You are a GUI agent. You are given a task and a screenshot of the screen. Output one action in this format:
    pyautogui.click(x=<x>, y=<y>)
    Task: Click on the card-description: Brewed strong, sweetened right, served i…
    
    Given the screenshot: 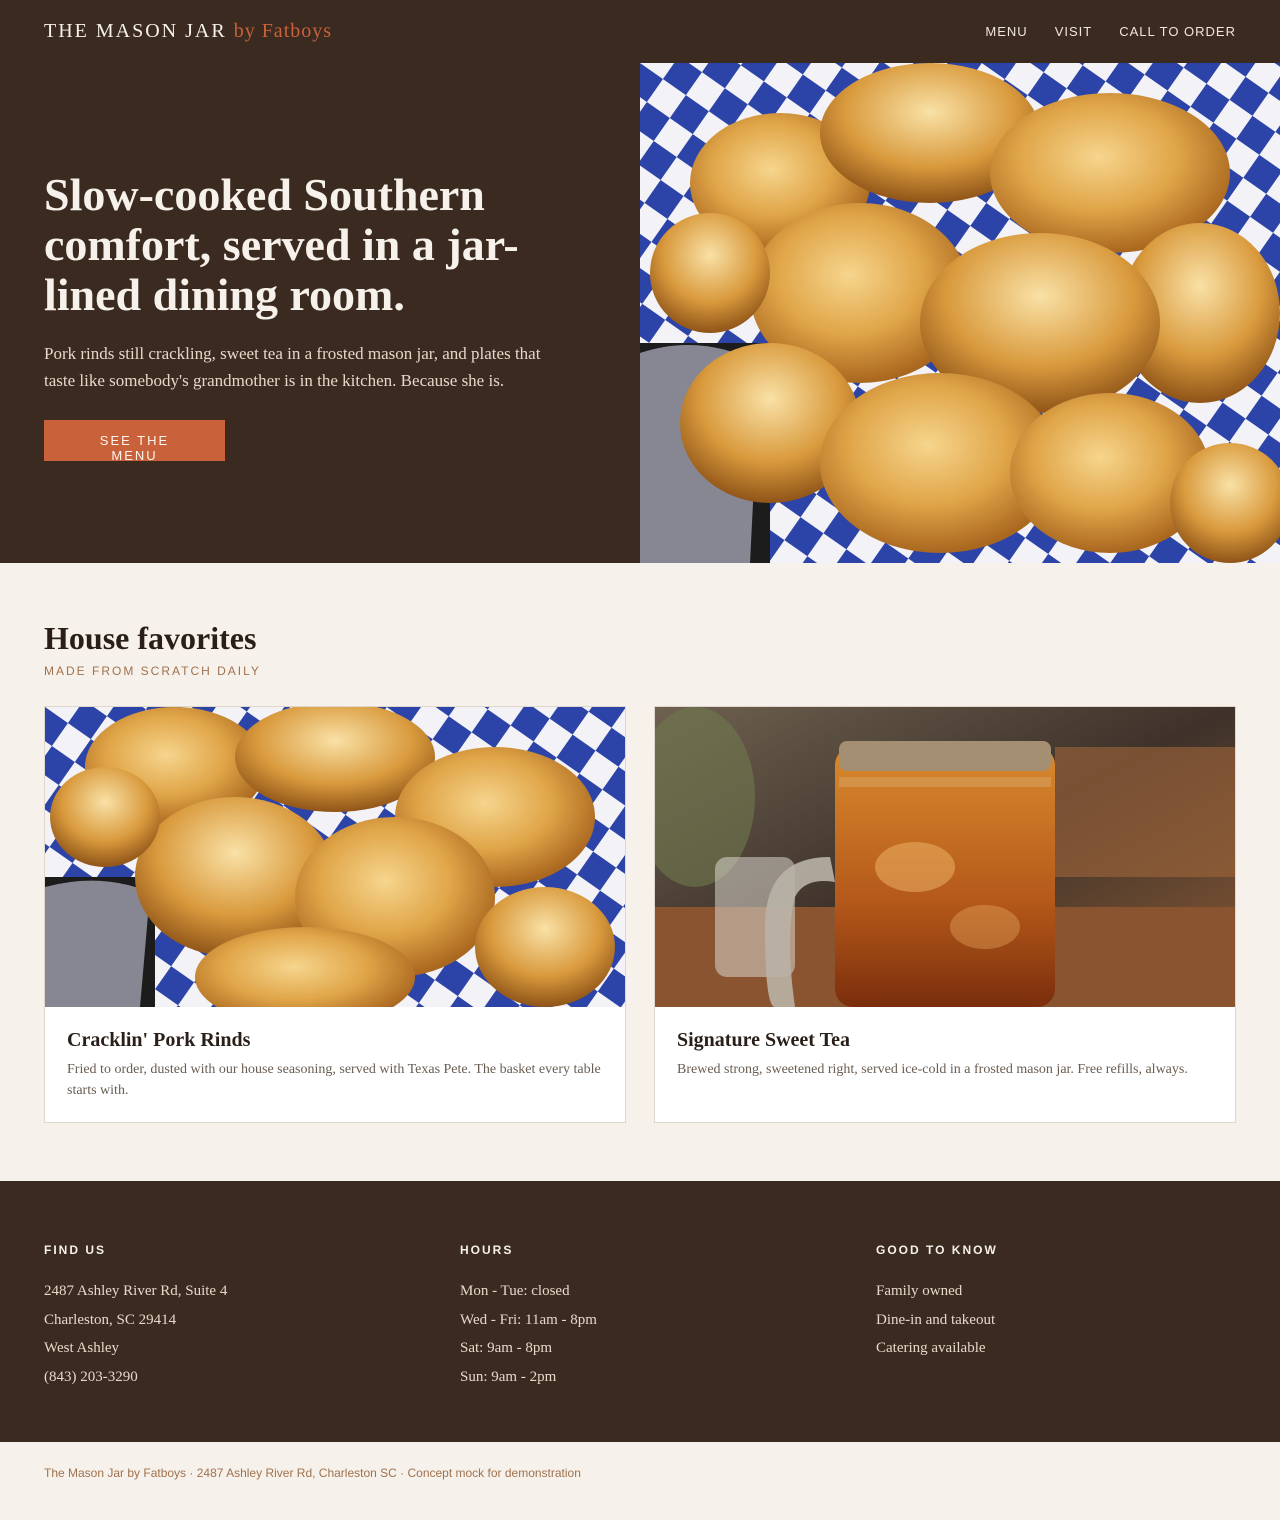 What is the action you would take?
    pyautogui.click(x=932, y=1069)
    